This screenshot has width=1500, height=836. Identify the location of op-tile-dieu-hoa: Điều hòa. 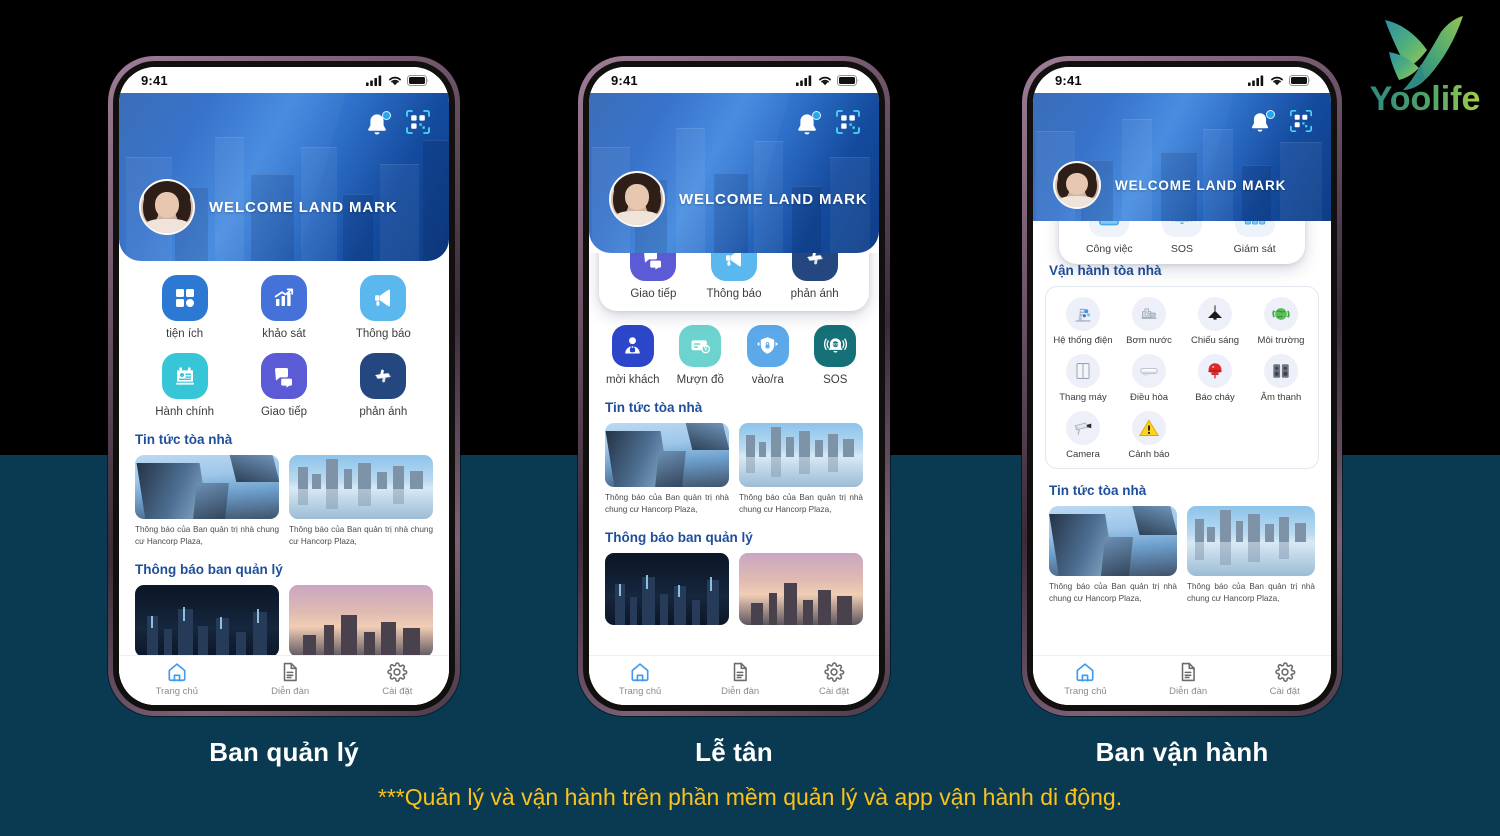
(1149, 378).